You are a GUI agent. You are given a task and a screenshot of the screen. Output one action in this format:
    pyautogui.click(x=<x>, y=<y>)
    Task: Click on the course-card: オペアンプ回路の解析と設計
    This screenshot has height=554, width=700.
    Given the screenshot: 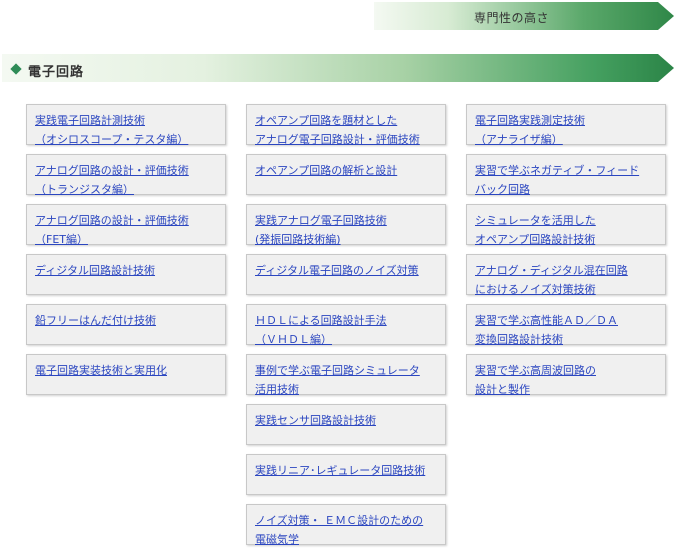 What is the action you would take?
    pyautogui.click(x=346, y=174)
    